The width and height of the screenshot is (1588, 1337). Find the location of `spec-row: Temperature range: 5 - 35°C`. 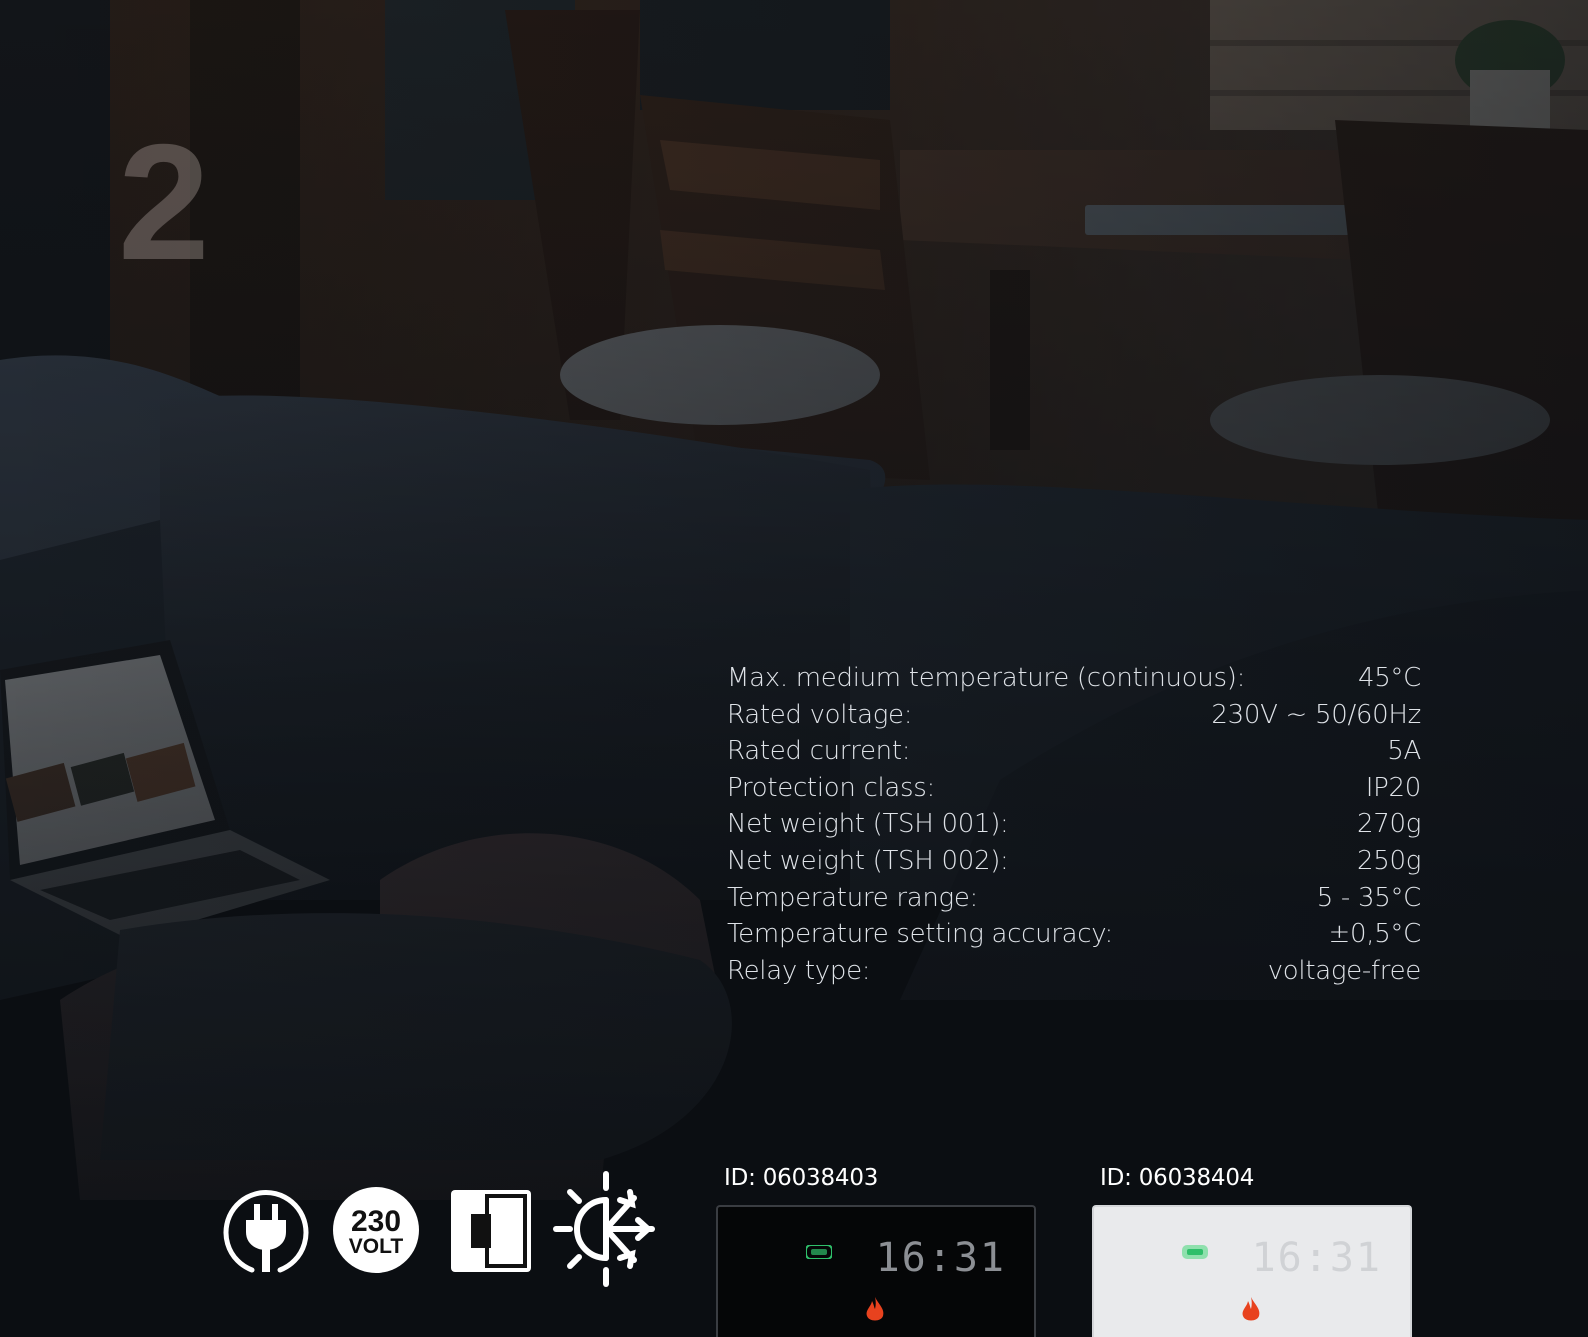

spec-row: Temperature range: 5 - 35°C is located at coordinates (1074, 898).